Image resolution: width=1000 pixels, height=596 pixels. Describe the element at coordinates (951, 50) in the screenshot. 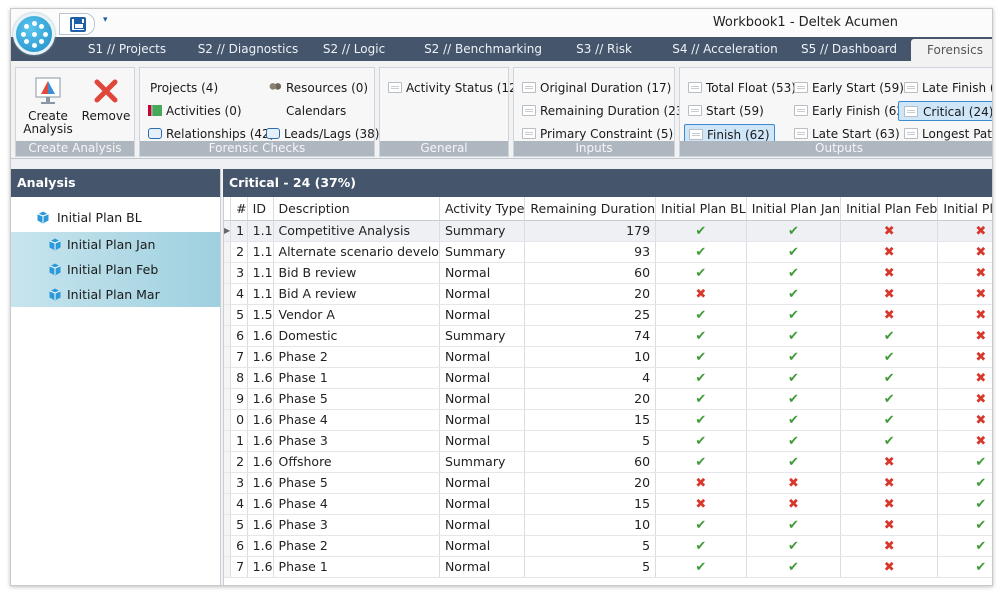

I see `tab-forensics: Forensics` at that location.